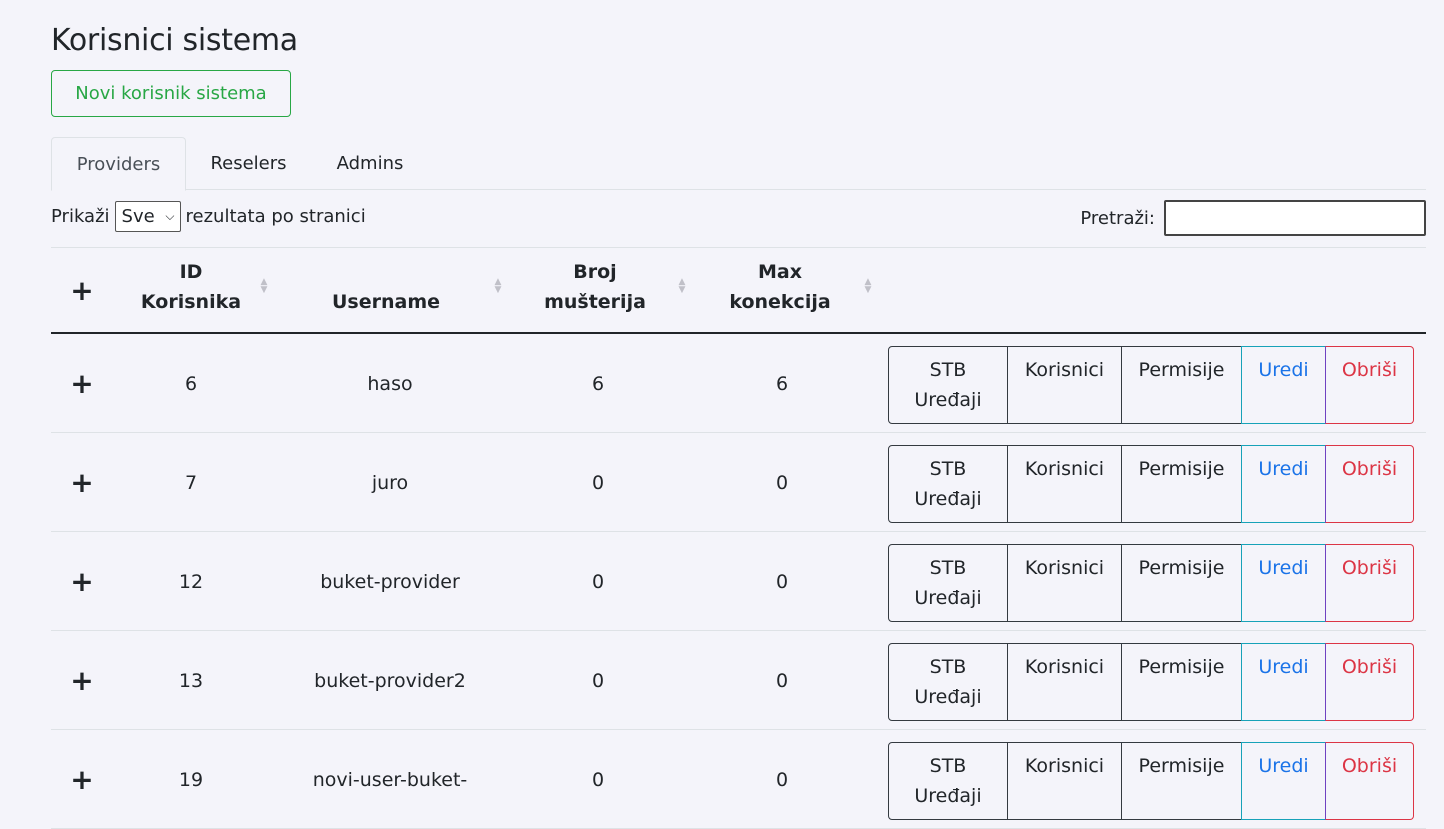 This screenshot has width=1444, height=829. What do you see at coordinates (171, 93) in the screenshot?
I see `new-system-user-button: Novi korisnik sistema` at bounding box center [171, 93].